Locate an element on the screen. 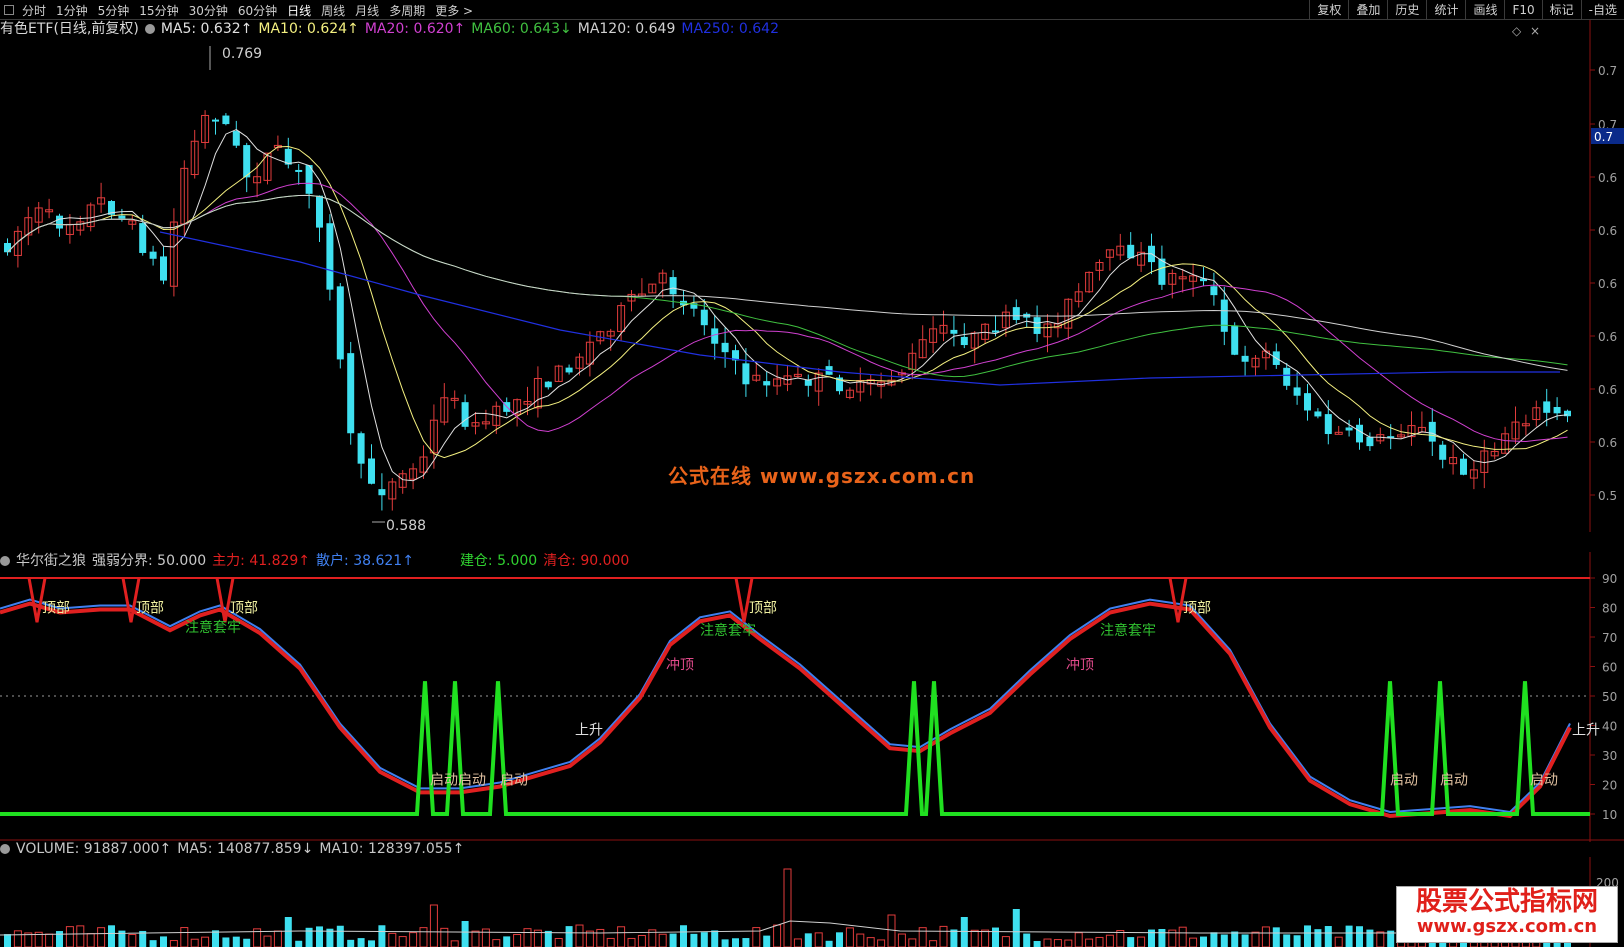 The width and height of the screenshot is (1624, 947). watermark-text: 公式在线 www.gszx.com.cn is located at coordinates (822, 476).